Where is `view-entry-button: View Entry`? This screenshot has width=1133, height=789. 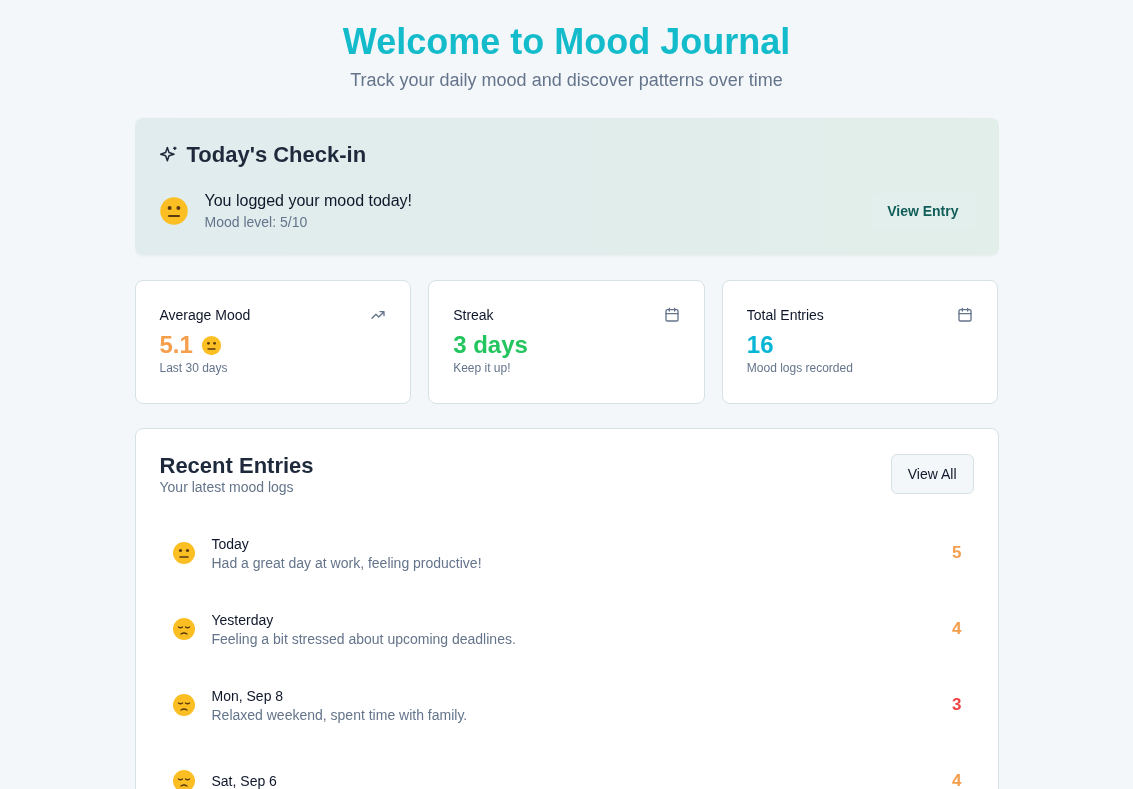 view-entry-button: View Entry is located at coordinates (923, 211).